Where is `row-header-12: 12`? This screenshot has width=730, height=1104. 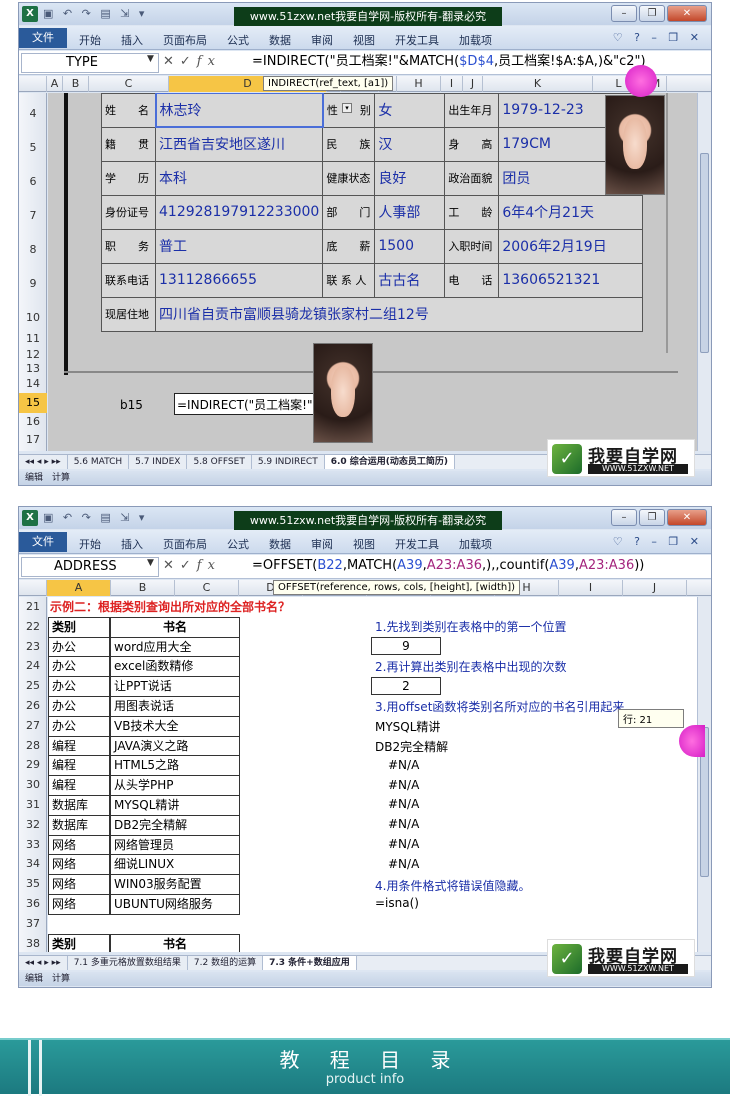
row-header-12: 12 is located at coordinates (33, 355).